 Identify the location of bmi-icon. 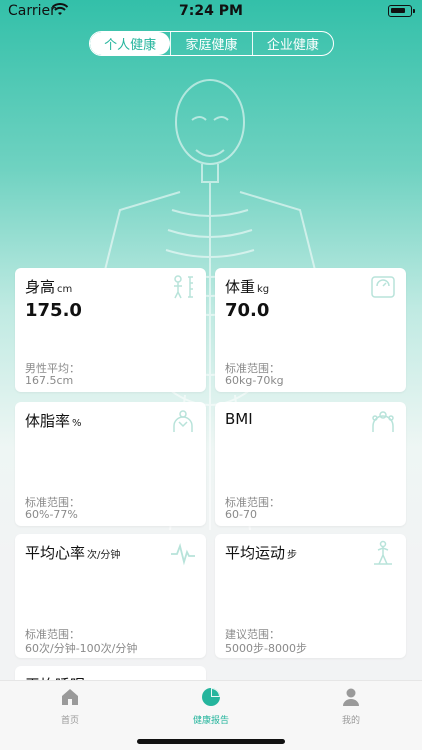
(383, 421).